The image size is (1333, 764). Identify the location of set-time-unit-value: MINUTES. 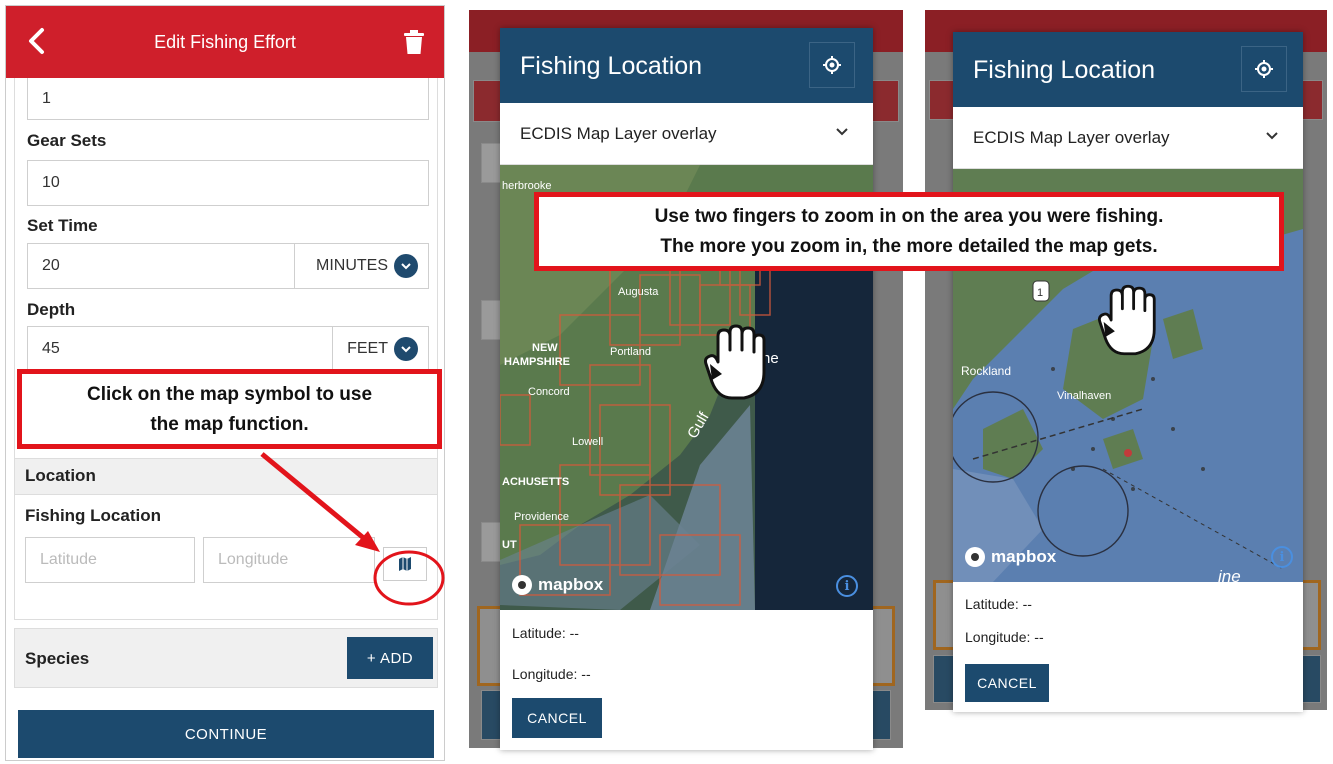
(352, 265).